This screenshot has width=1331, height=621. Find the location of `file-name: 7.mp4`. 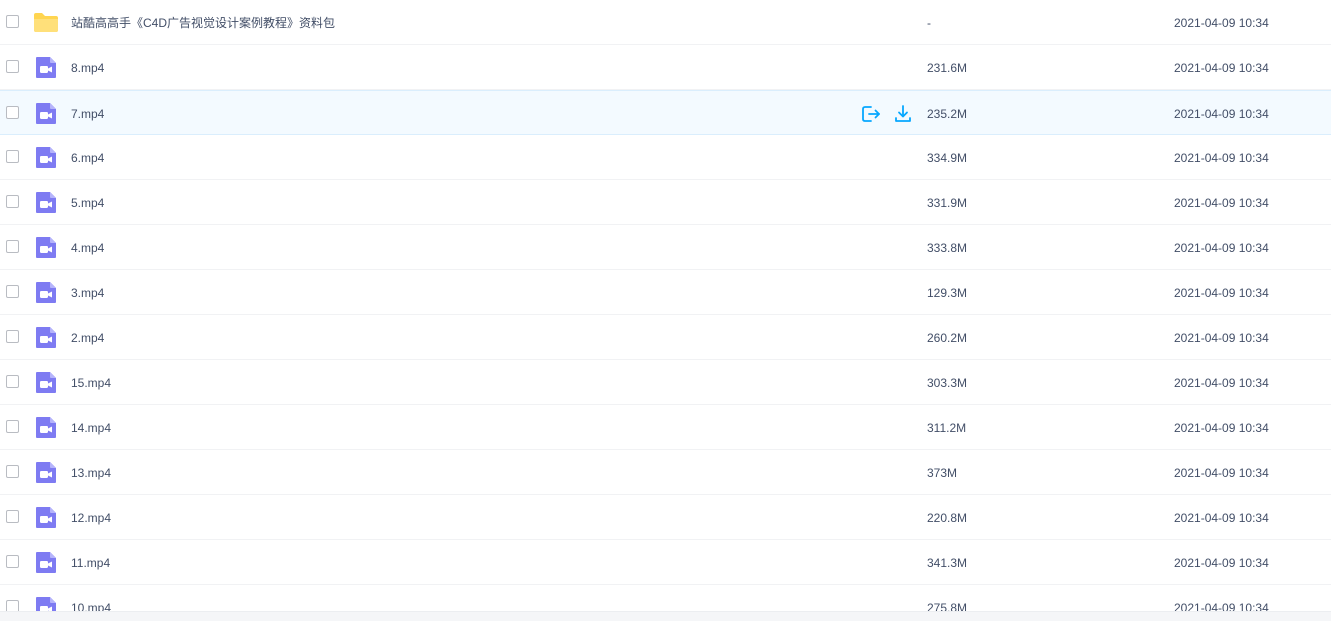

file-name: 7.mp4 is located at coordinates (87, 114).